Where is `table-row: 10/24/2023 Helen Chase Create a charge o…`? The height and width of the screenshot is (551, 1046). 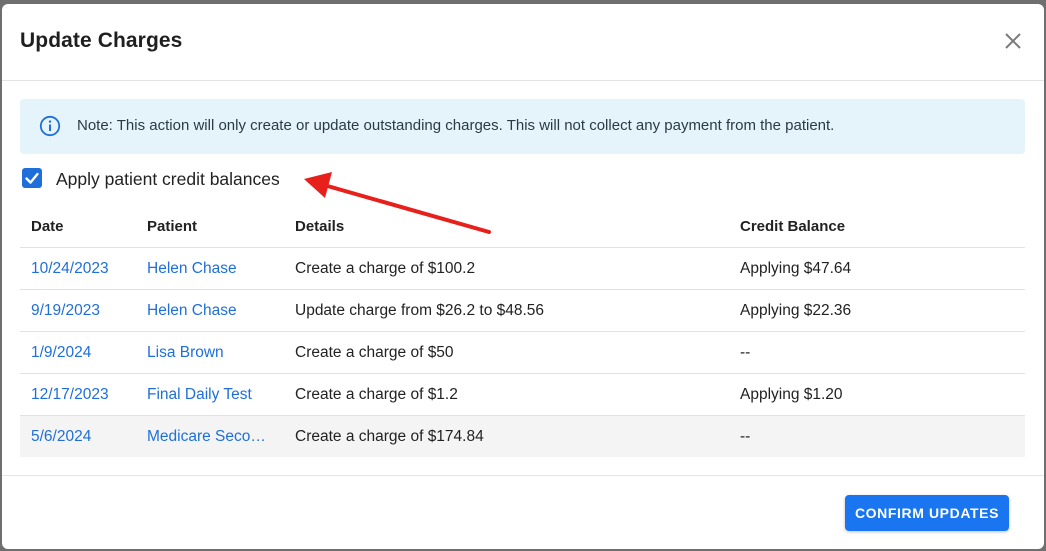 table-row: 10/24/2023 Helen Chase Create a charge o… is located at coordinates (522, 269).